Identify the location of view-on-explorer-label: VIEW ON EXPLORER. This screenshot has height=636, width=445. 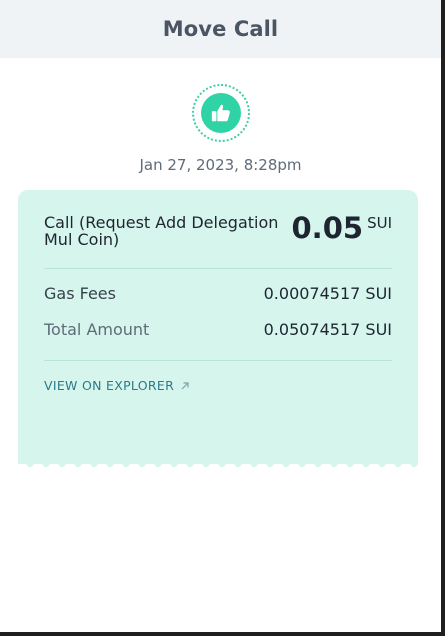
(109, 385).